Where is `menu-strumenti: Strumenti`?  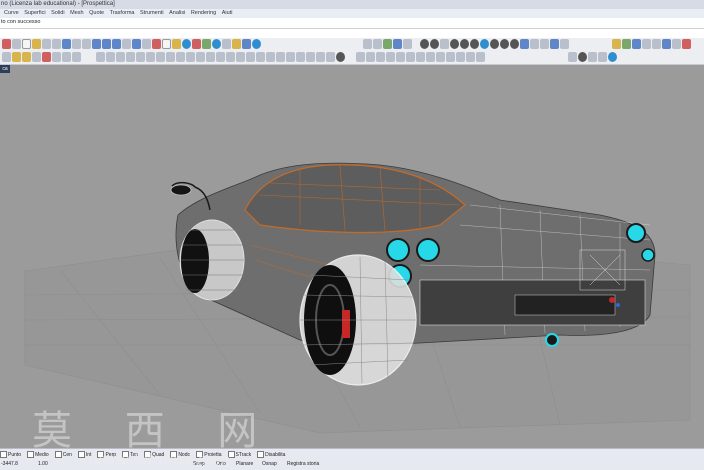 menu-strumenti: Strumenti is located at coordinates (152, 13).